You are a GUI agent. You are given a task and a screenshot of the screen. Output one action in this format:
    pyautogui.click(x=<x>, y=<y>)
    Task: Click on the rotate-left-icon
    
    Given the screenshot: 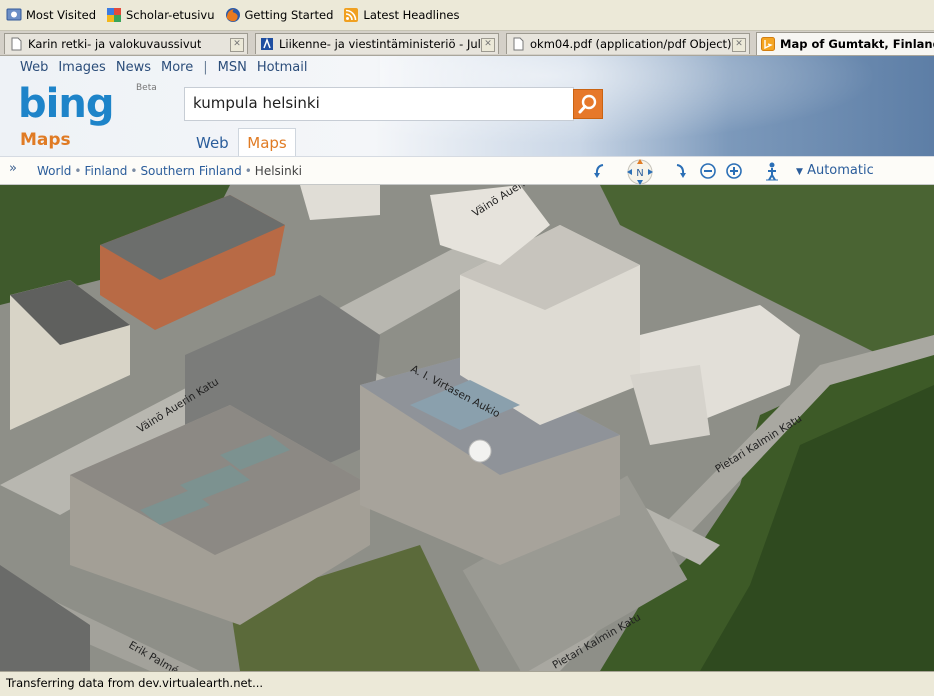 What is the action you would take?
    pyautogui.click(x=600, y=171)
    